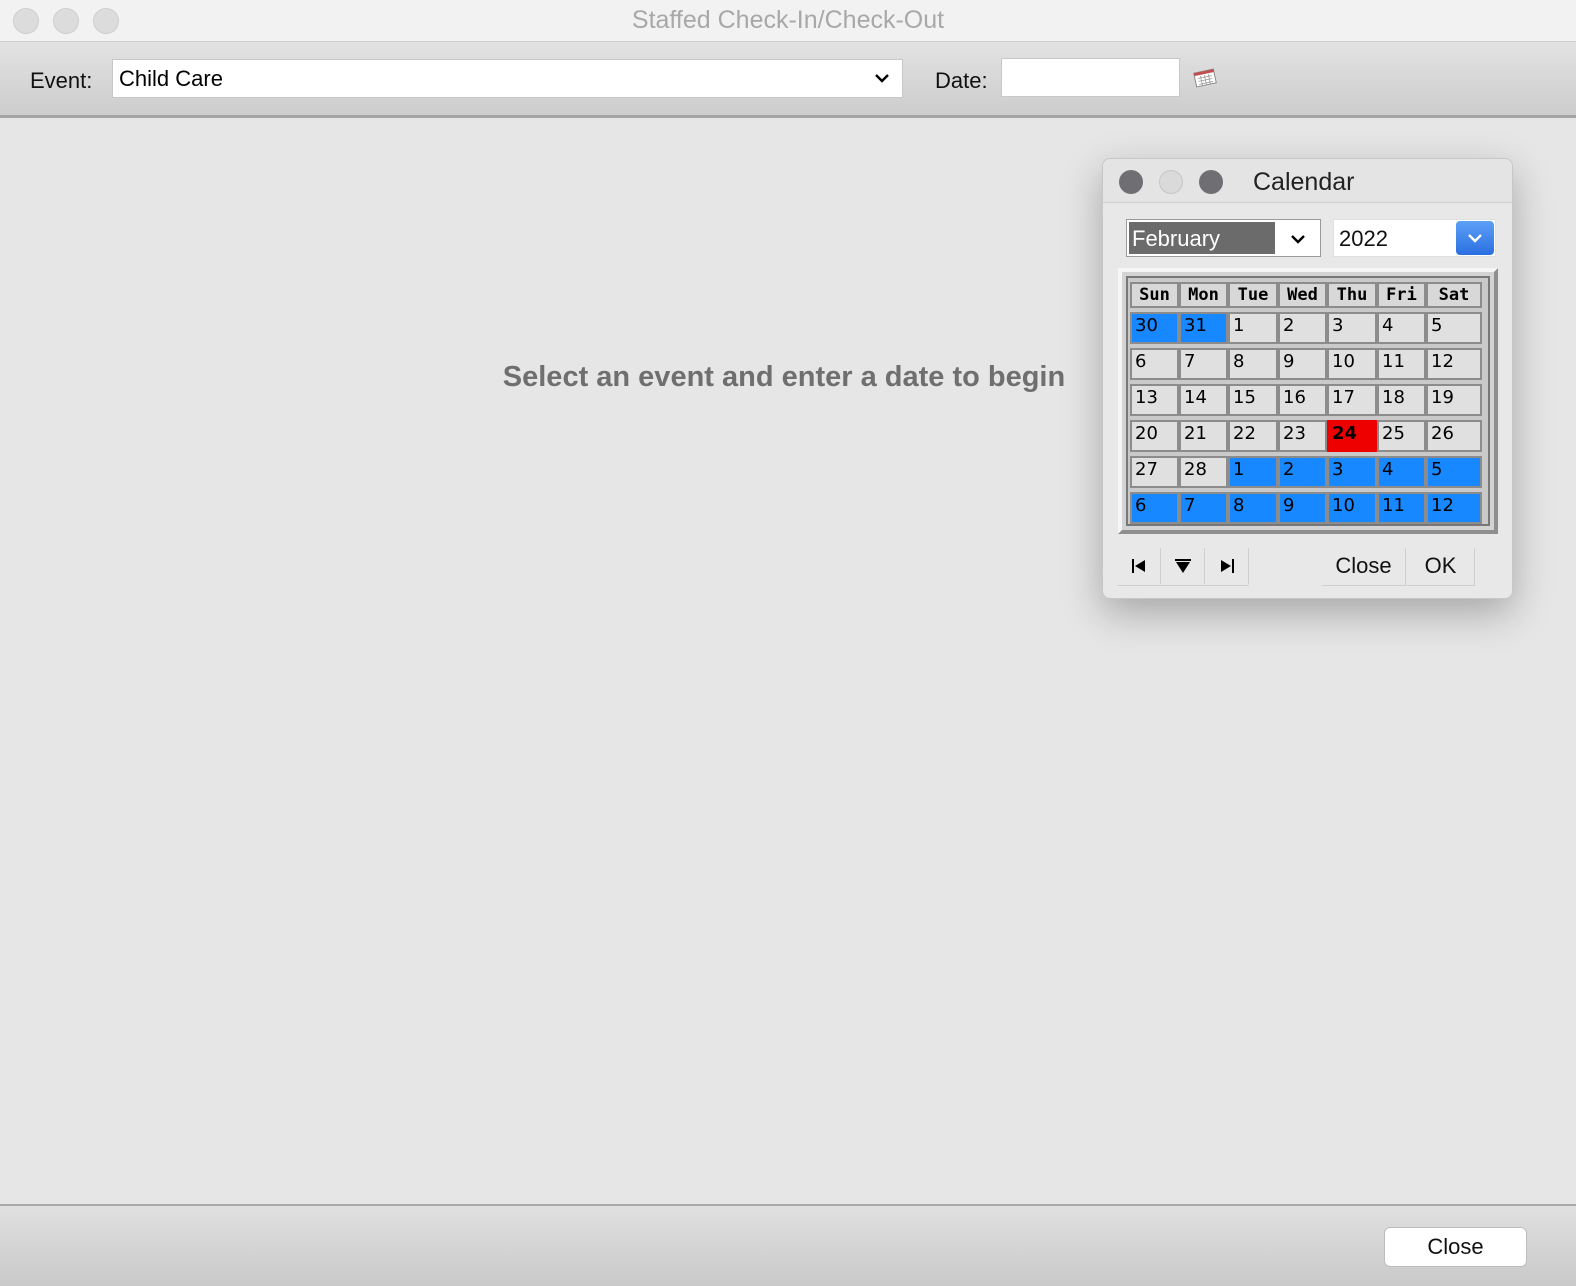 The width and height of the screenshot is (1576, 1286). What do you see at coordinates (1203, 472) in the screenshot?
I see `calendar-day-cell: 28` at bounding box center [1203, 472].